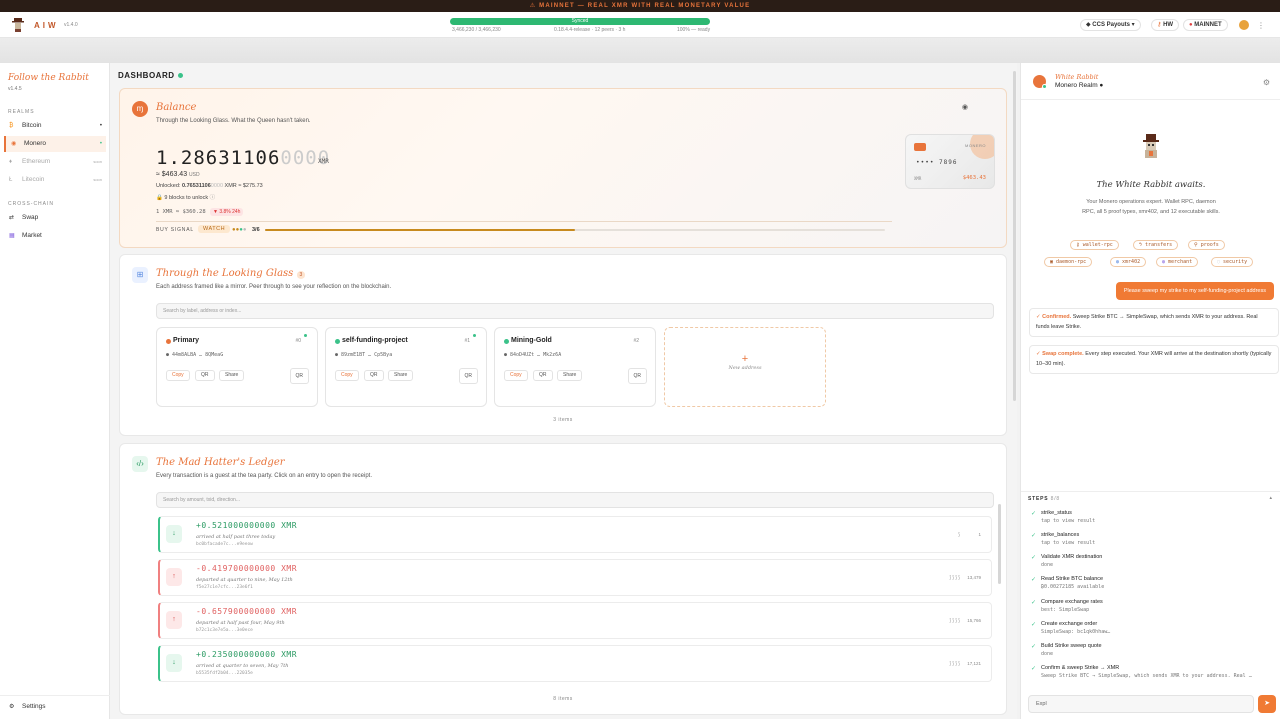 This screenshot has height=719, width=1280. I want to click on tx-confirmations: 17,121, so click(974, 663).